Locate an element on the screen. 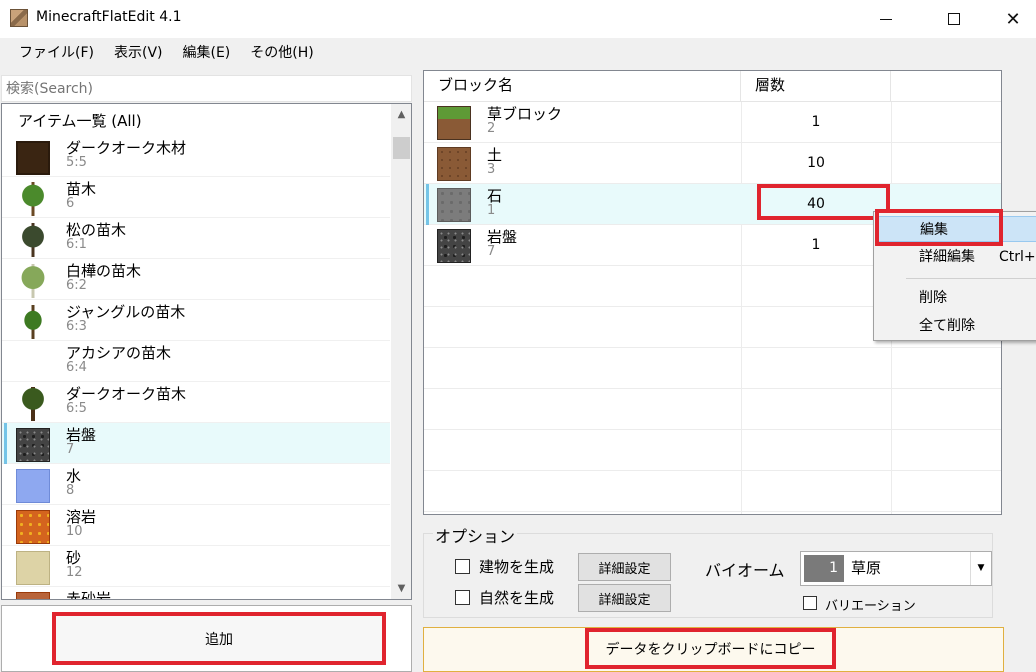 This screenshot has width=1036, height=672. list-item: 砂 12 is located at coordinates (196, 566).